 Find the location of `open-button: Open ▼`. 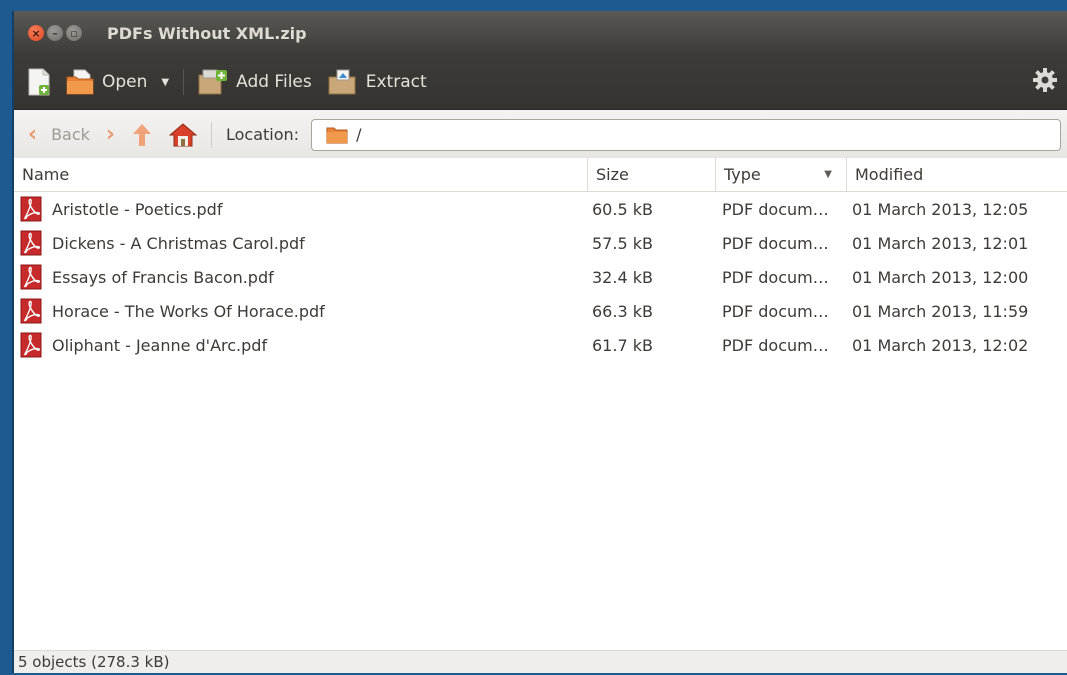

open-button: Open ▼ is located at coordinates (117, 82).